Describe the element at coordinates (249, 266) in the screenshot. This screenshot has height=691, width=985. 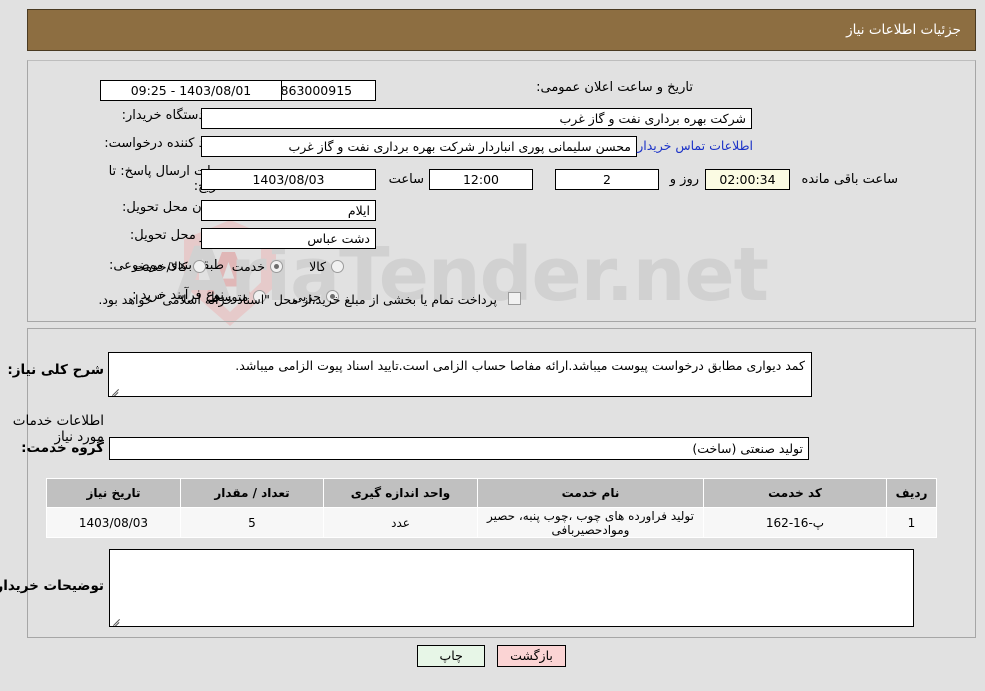
I see `category-option-label-1: خدمت` at that location.